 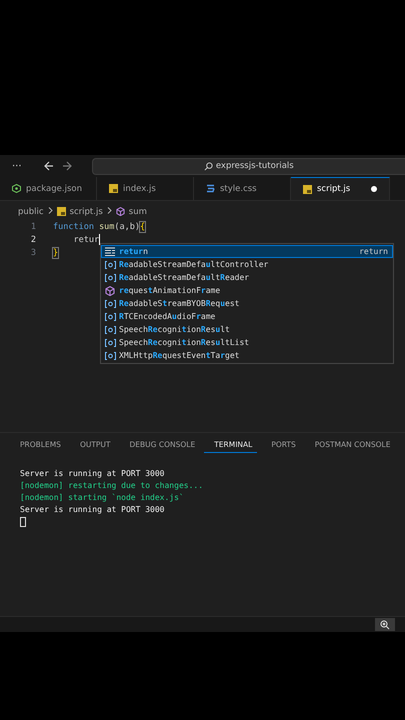 What do you see at coordinates (99, 227) in the screenshot?
I see `code-line: function sum(a,b){` at bounding box center [99, 227].